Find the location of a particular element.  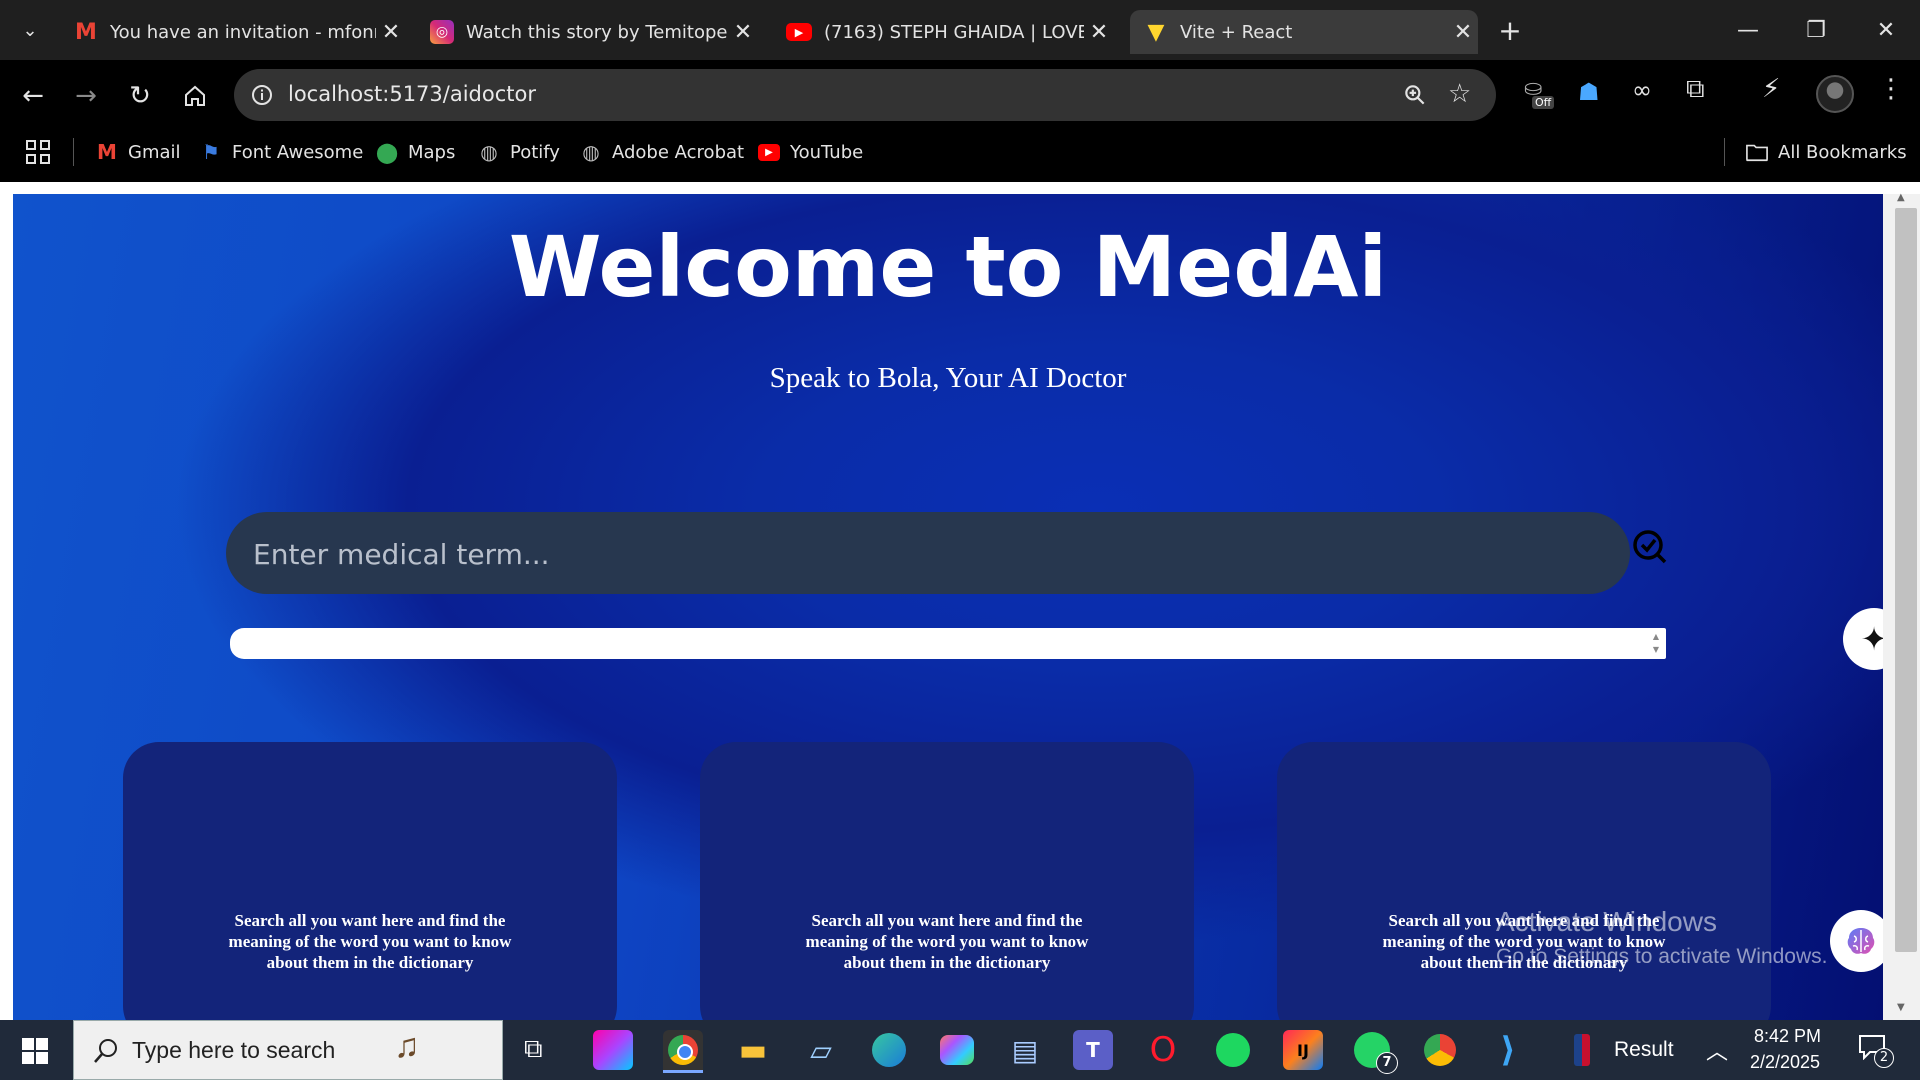

menu-kebab-icon: ⋮ is located at coordinates (1891, 89).